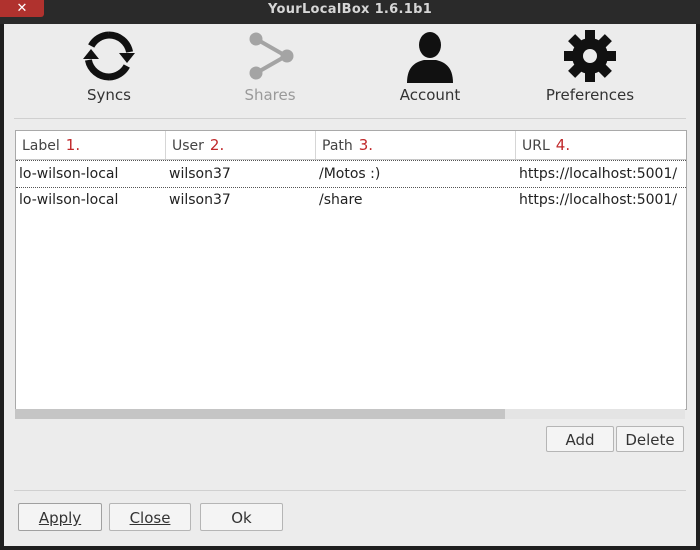  I want to click on column-number-1: 1., so click(73, 145).